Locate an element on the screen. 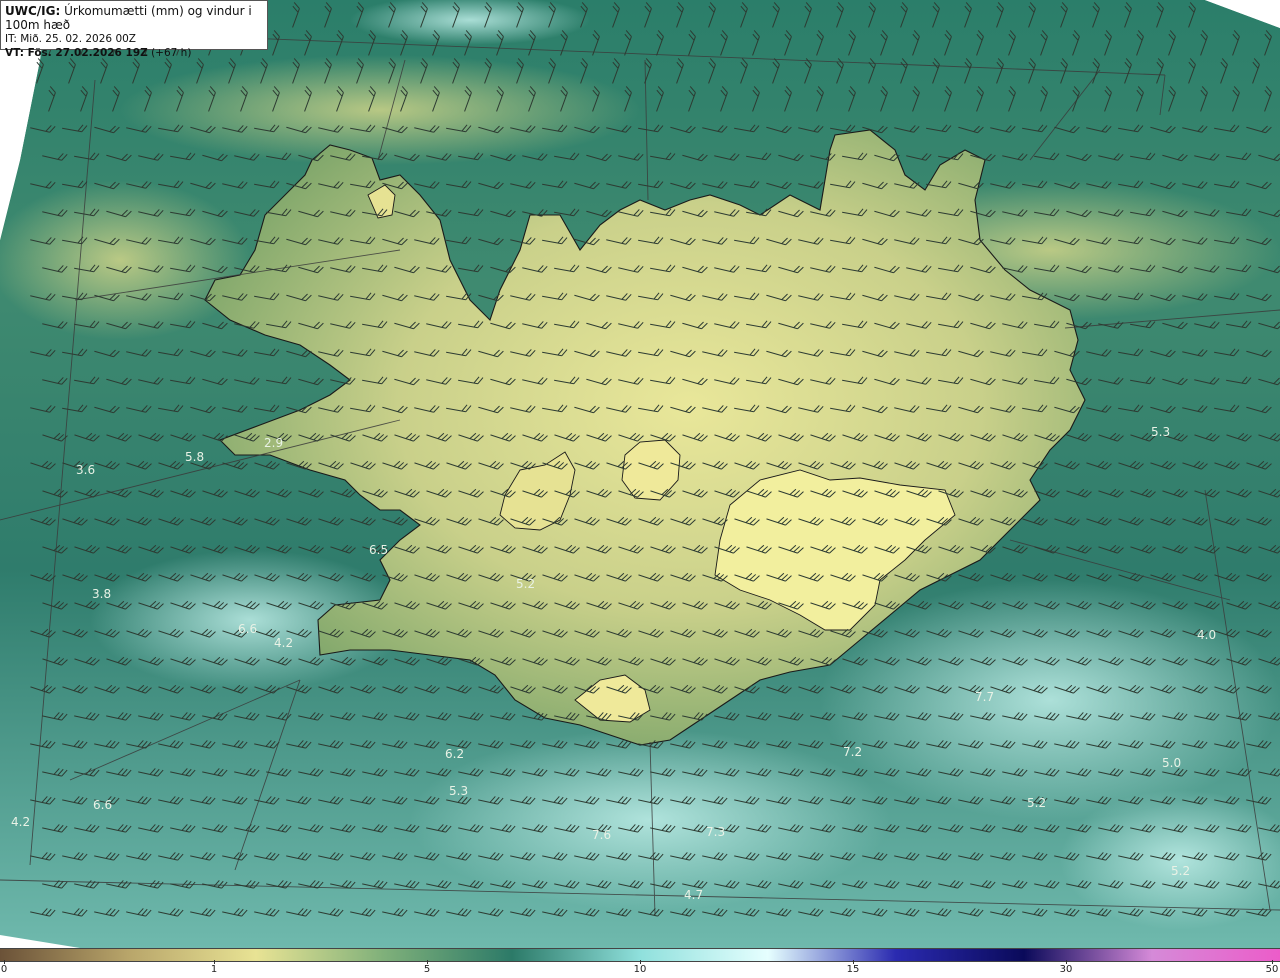 The image size is (1280, 978). value-label: 3.6 is located at coordinates (85, 470).